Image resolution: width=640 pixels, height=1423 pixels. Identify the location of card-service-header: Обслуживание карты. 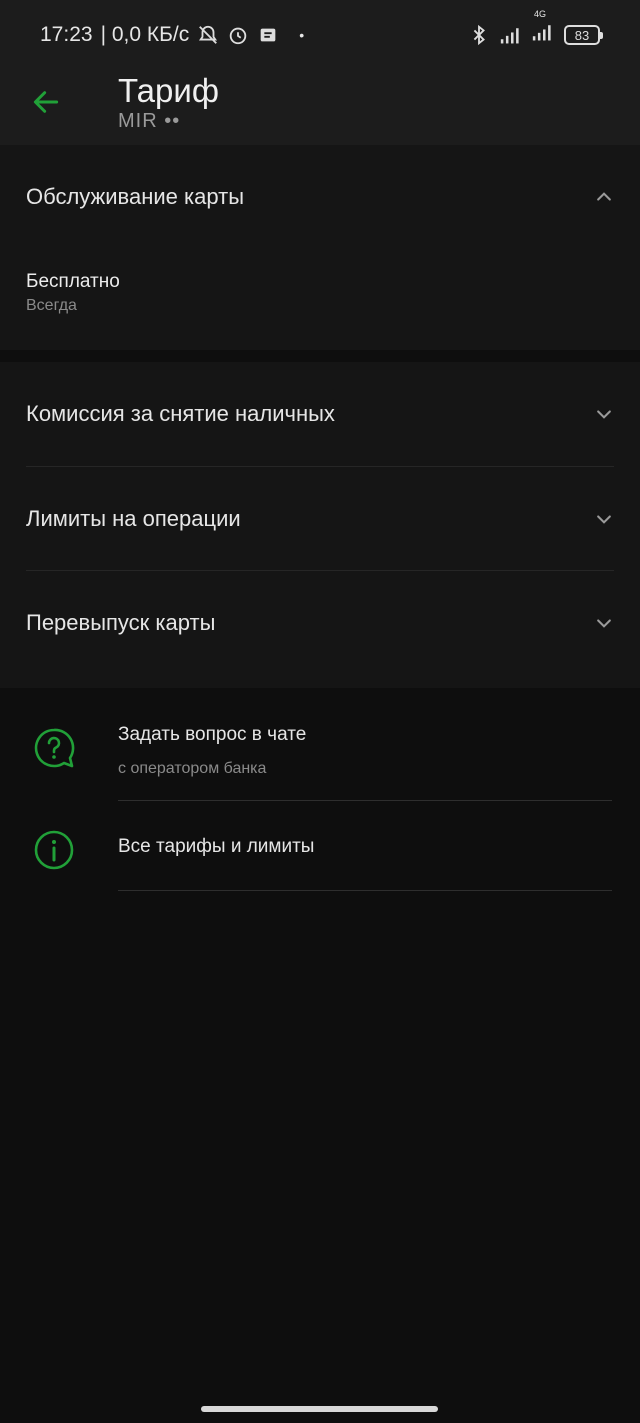
(320, 197).